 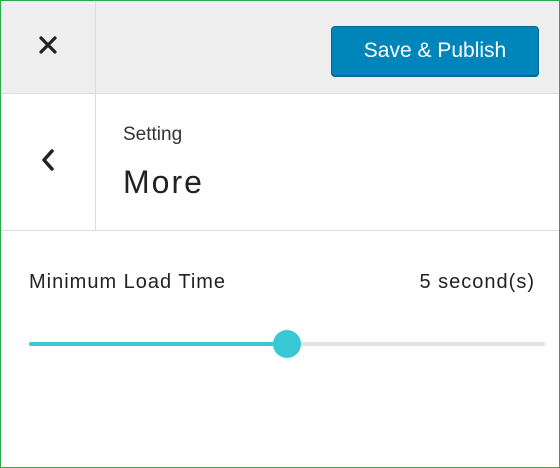 I want to click on close-icon, so click(x=48, y=47).